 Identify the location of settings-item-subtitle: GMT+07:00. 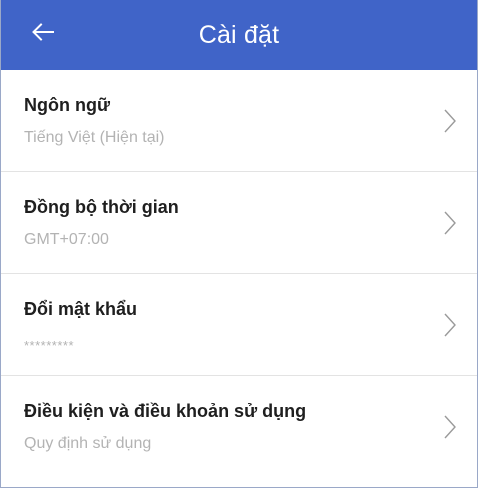
(66, 239).